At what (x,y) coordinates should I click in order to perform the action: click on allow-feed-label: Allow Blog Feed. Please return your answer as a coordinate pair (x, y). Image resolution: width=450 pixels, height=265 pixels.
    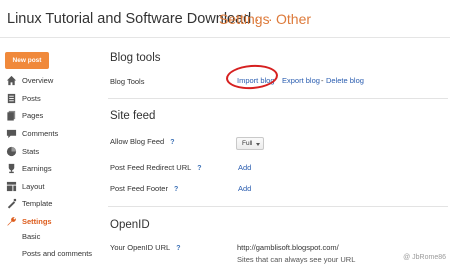
    Looking at the image, I should click on (137, 141).